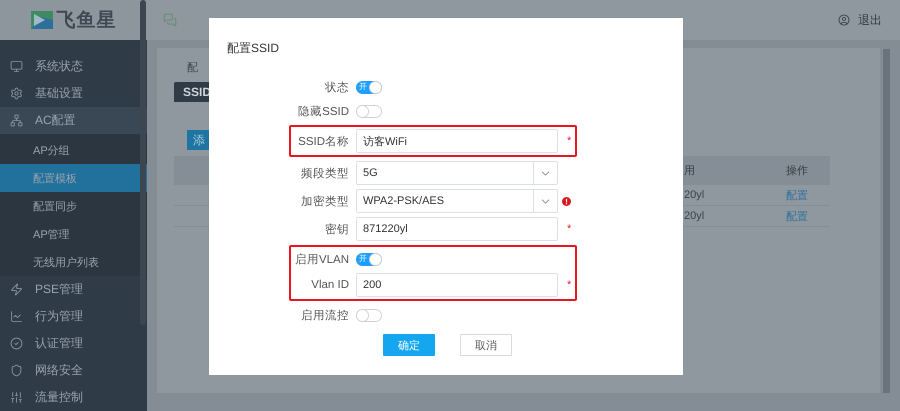 This screenshot has width=900, height=411. What do you see at coordinates (486, 345) in the screenshot?
I see `cancel-button: 取消` at bounding box center [486, 345].